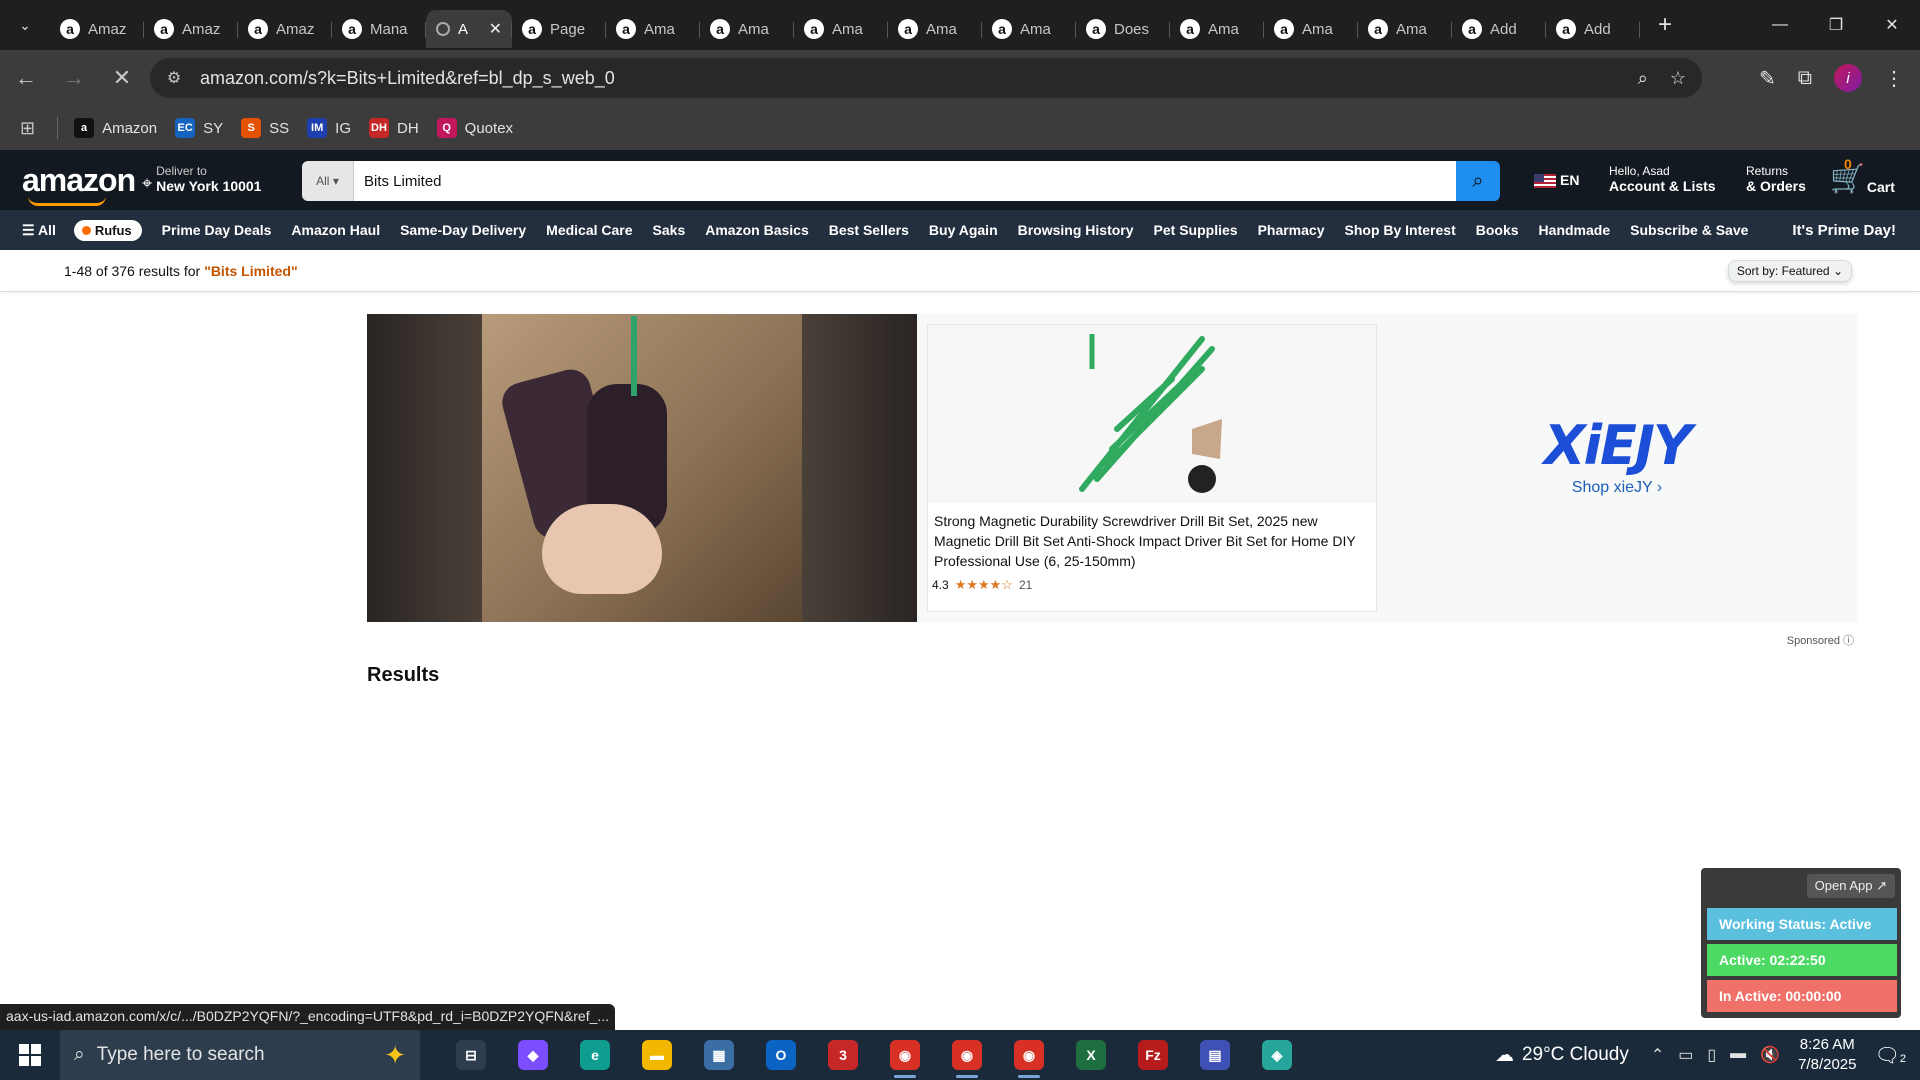 The width and height of the screenshot is (1920, 1080). I want to click on nav-item: Amazon Basics, so click(756, 230).